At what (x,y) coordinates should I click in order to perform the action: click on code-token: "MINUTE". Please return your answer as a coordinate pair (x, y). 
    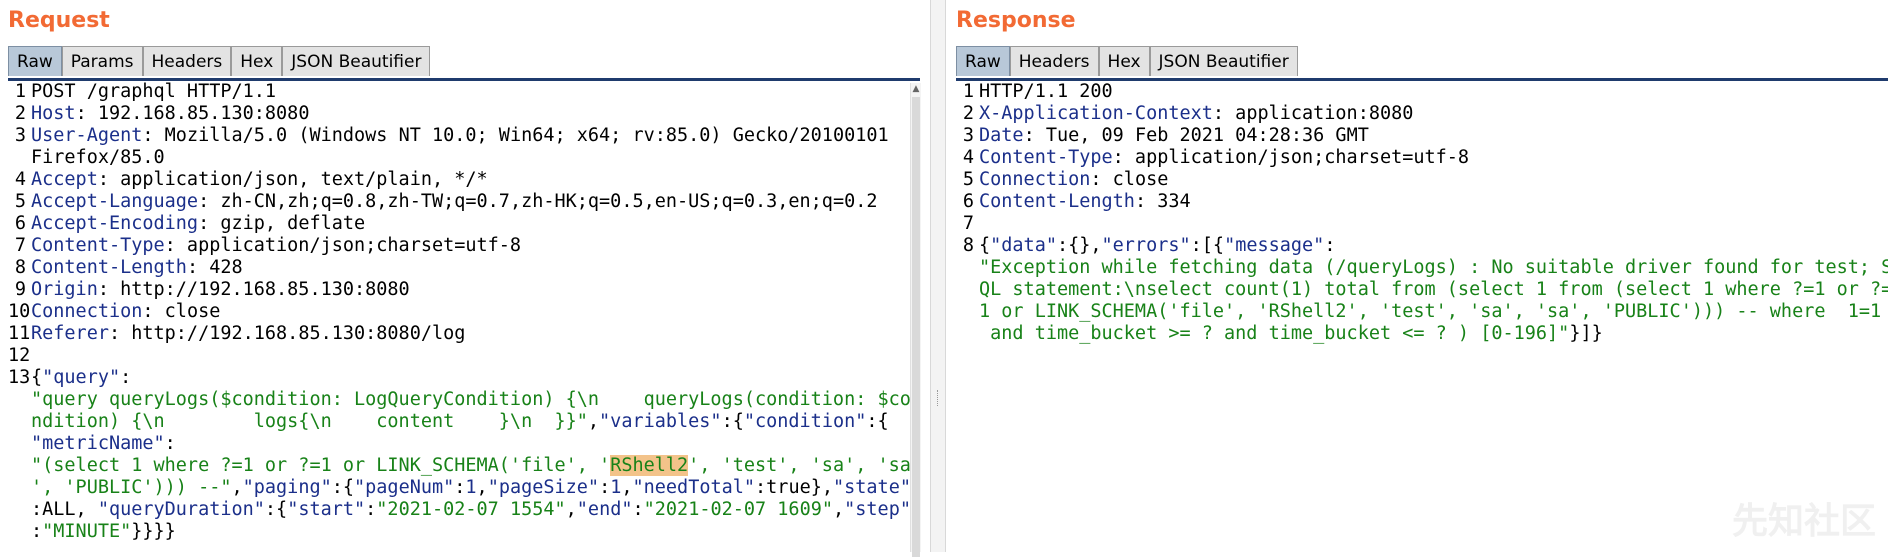
    Looking at the image, I should click on (87, 531).